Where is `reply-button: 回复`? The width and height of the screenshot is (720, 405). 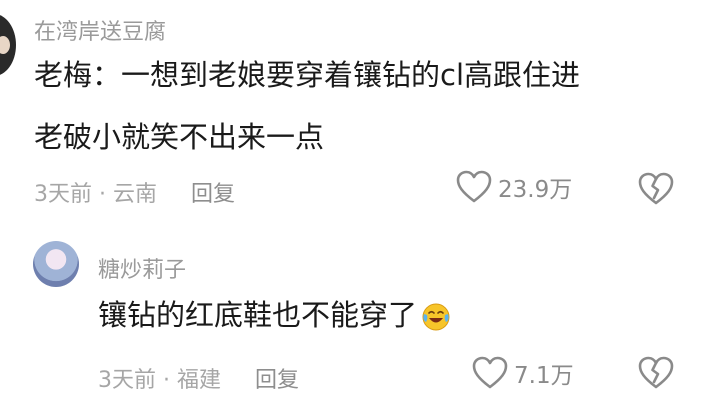 reply-button: 回复 is located at coordinates (213, 192).